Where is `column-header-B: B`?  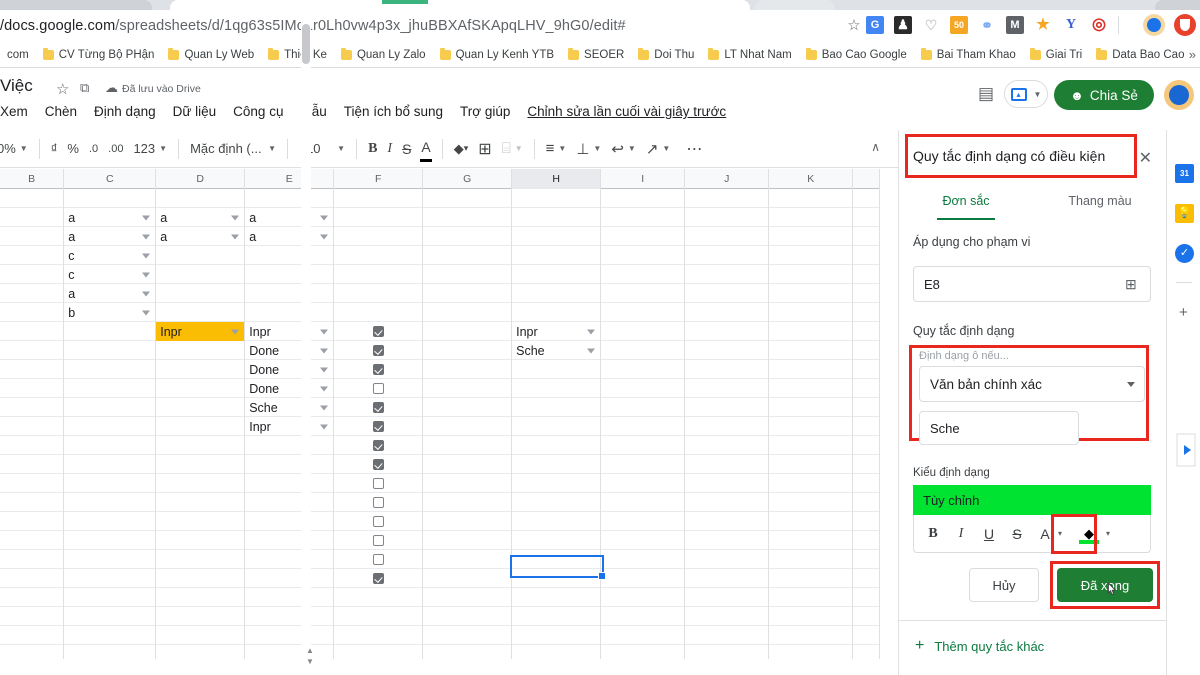
column-header-B: B is located at coordinates (32, 179).